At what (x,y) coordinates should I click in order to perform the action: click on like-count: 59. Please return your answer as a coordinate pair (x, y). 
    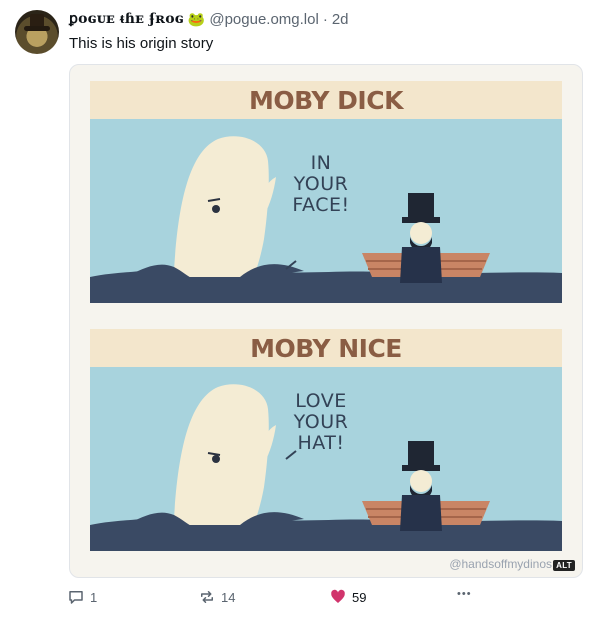
    Looking at the image, I should click on (359, 597).